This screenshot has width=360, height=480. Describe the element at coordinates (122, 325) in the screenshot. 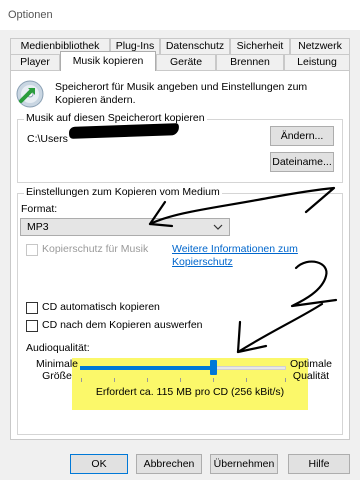

I see `eject-label: CD nach dem Kopieren auswerfen` at that location.